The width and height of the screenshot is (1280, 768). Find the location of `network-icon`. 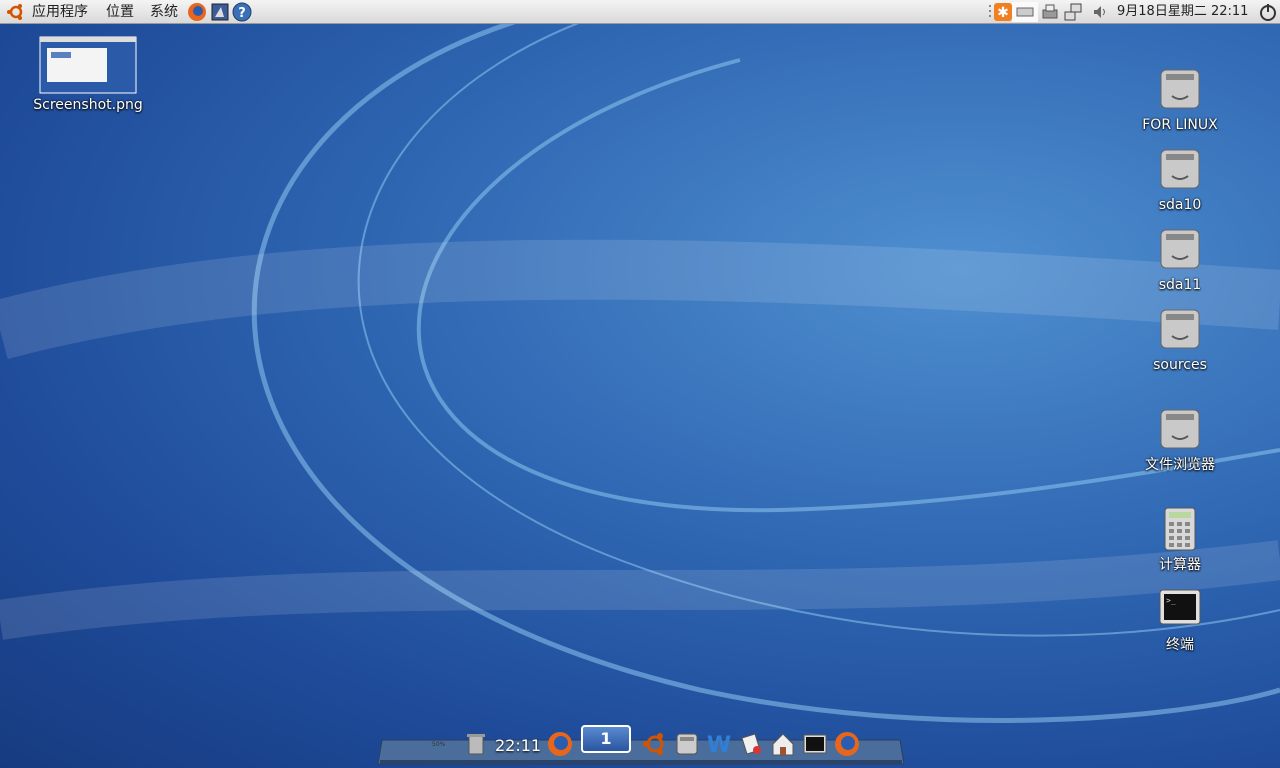

network-icon is located at coordinates (1073, 12).